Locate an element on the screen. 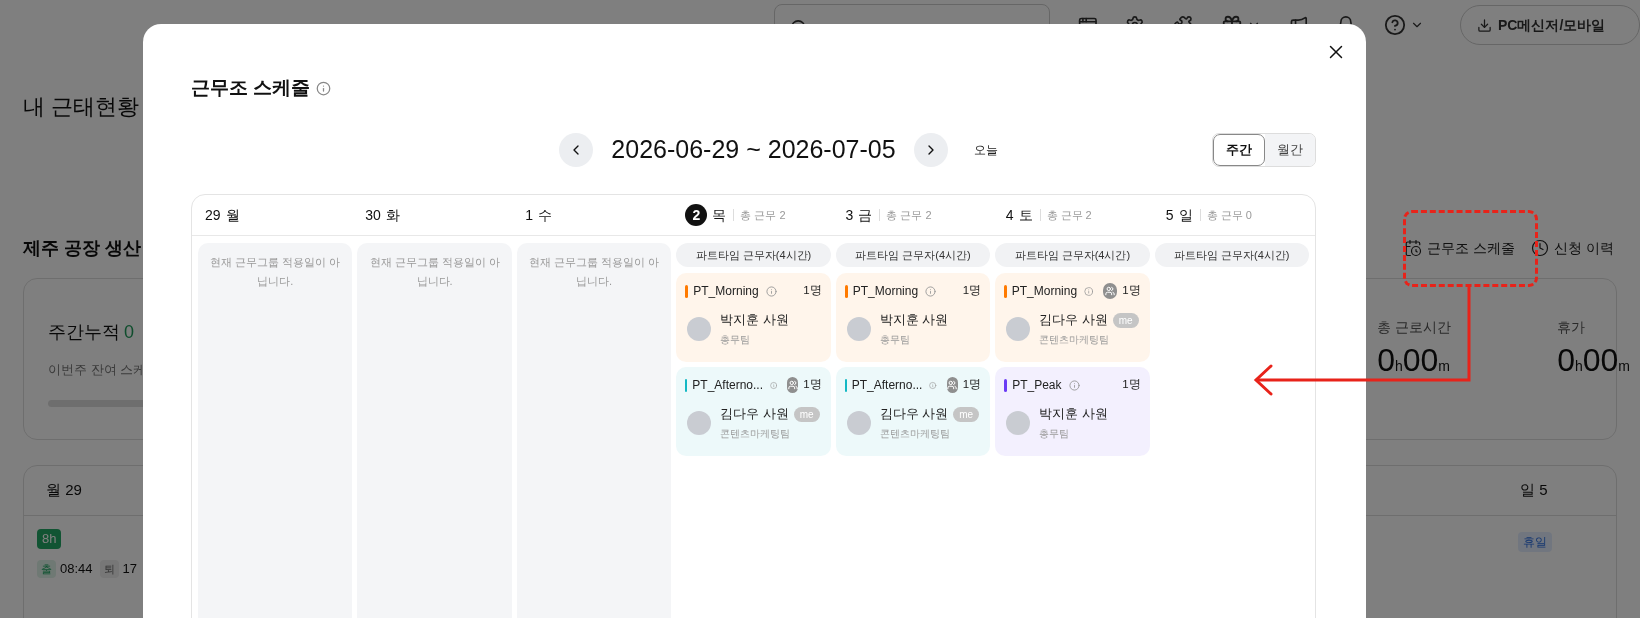 This screenshot has width=1640, height=618. weekday: 금 is located at coordinates (865, 215).